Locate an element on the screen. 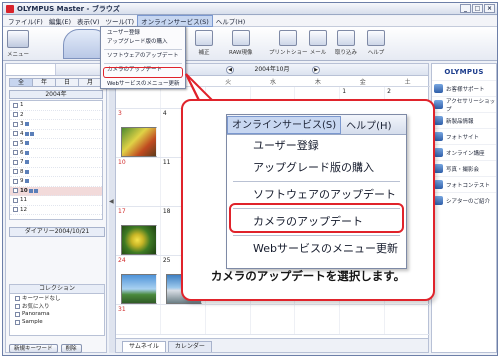 This screenshot has width=500, height=358. zoomed-item-buy-upgrade: アップグレード版の購入 is located at coordinates (316, 168).